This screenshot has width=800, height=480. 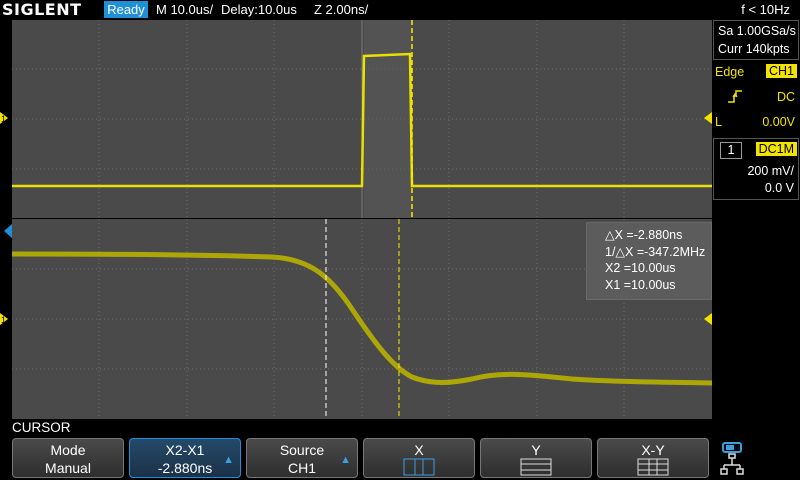 I want to click on trigger-level-label: L, so click(x=718, y=122).